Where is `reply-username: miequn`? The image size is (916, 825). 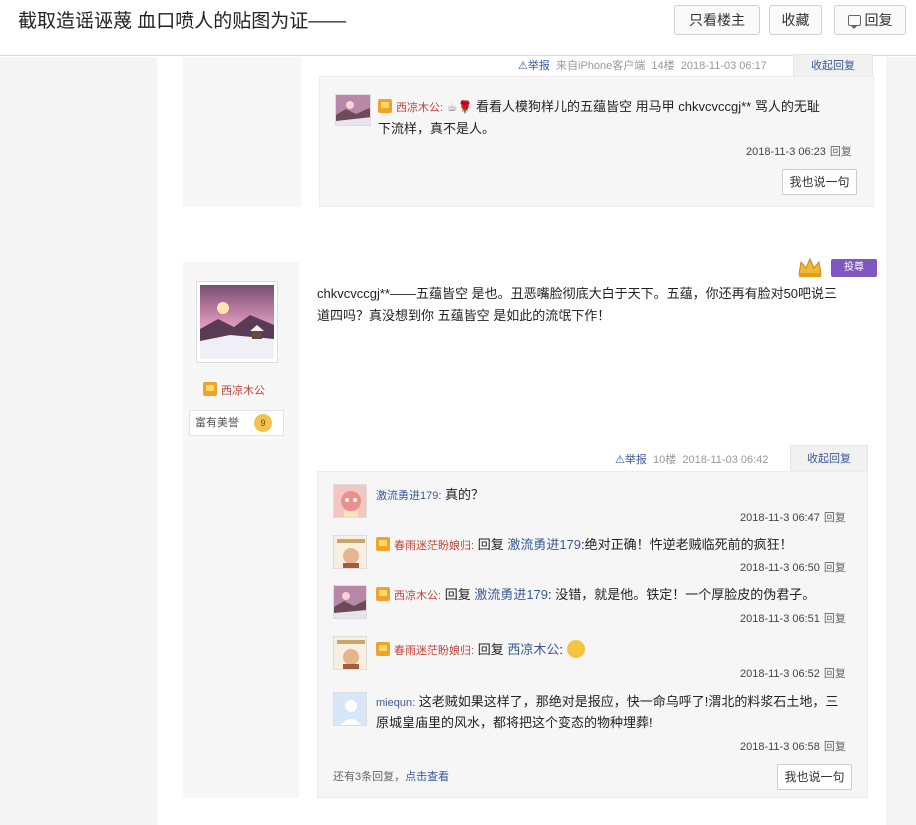 reply-username: miequn is located at coordinates (394, 703).